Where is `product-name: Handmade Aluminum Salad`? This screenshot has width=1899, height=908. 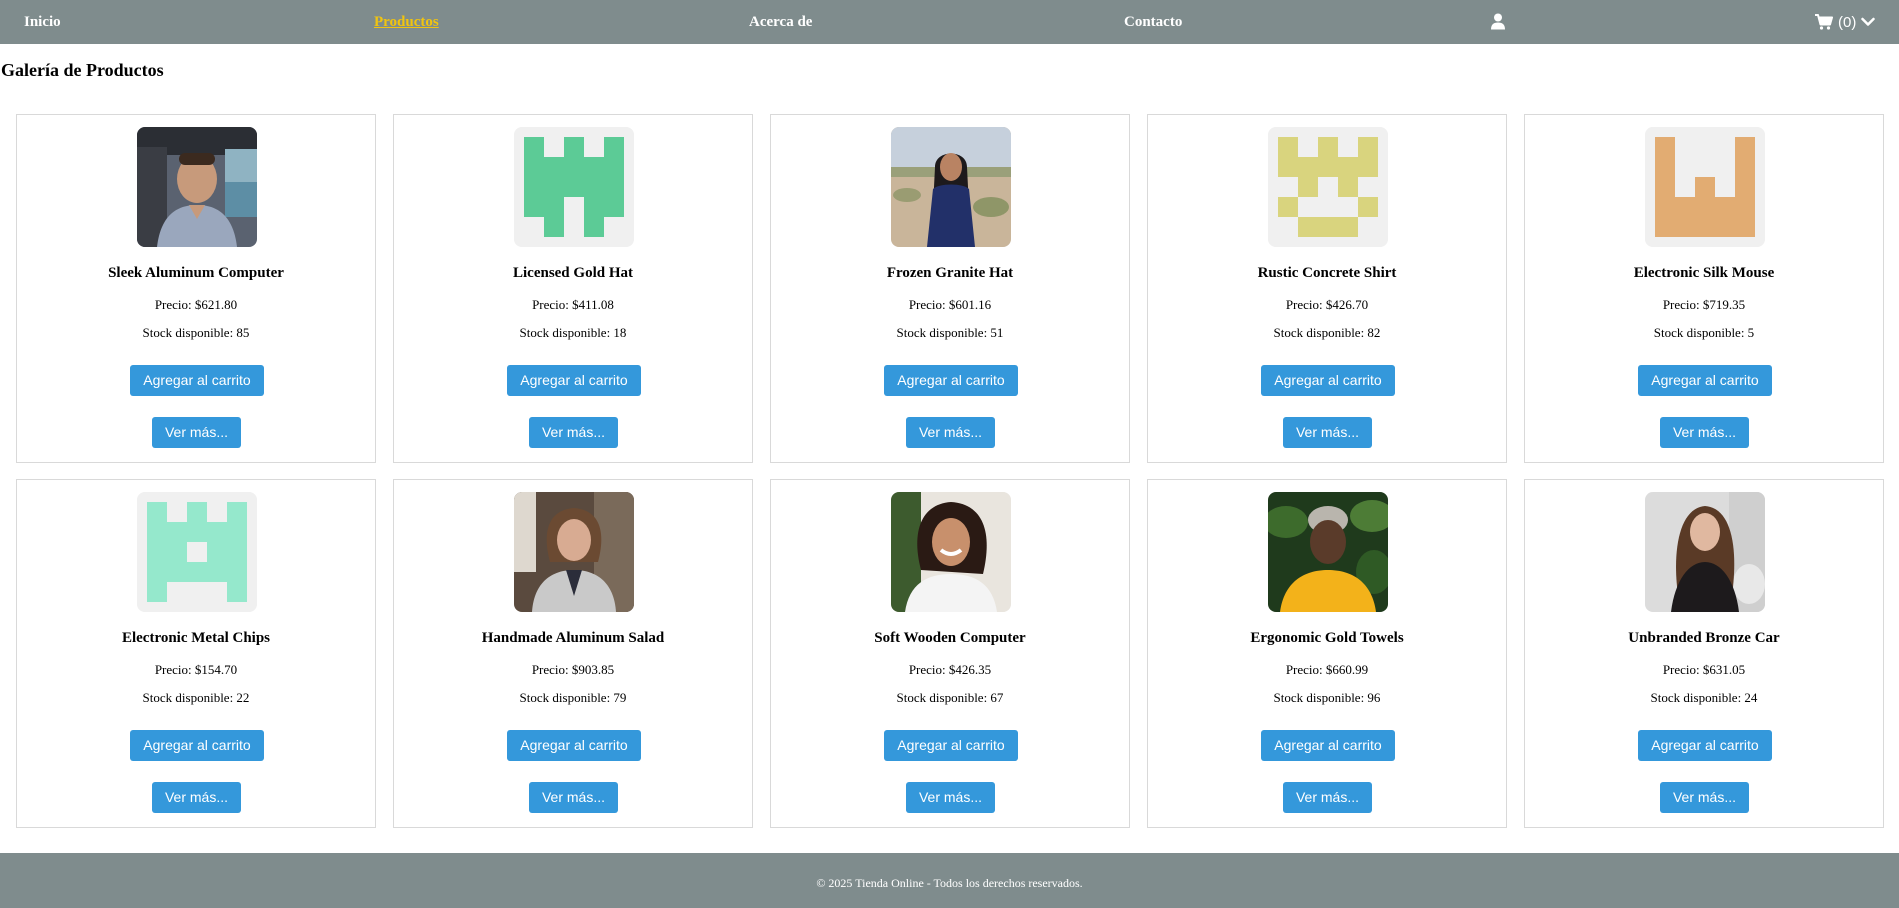 product-name: Handmade Aluminum Salad is located at coordinates (573, 638).